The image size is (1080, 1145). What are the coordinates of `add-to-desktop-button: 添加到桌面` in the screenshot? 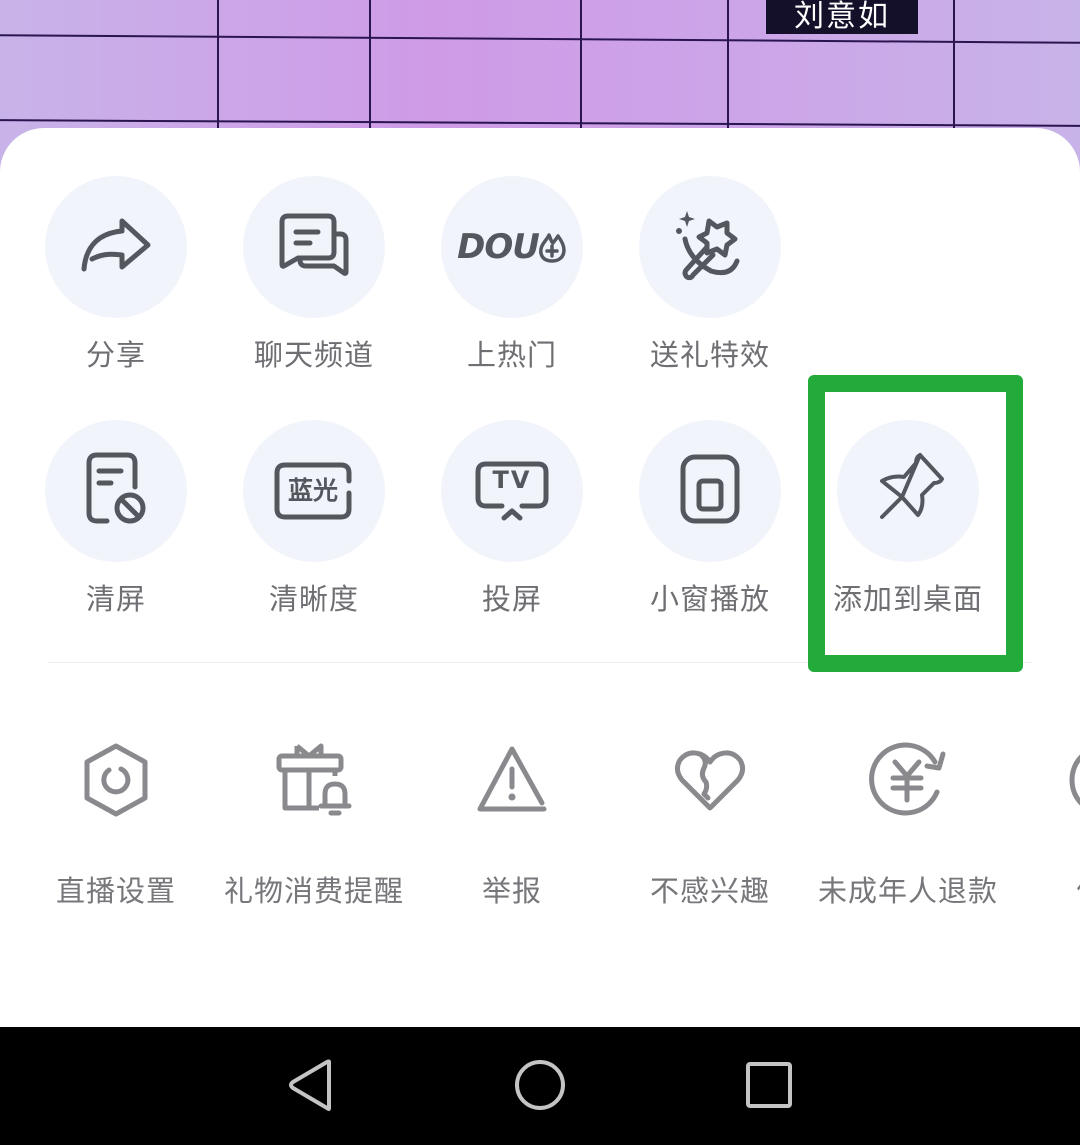 It's located at (908, 520).